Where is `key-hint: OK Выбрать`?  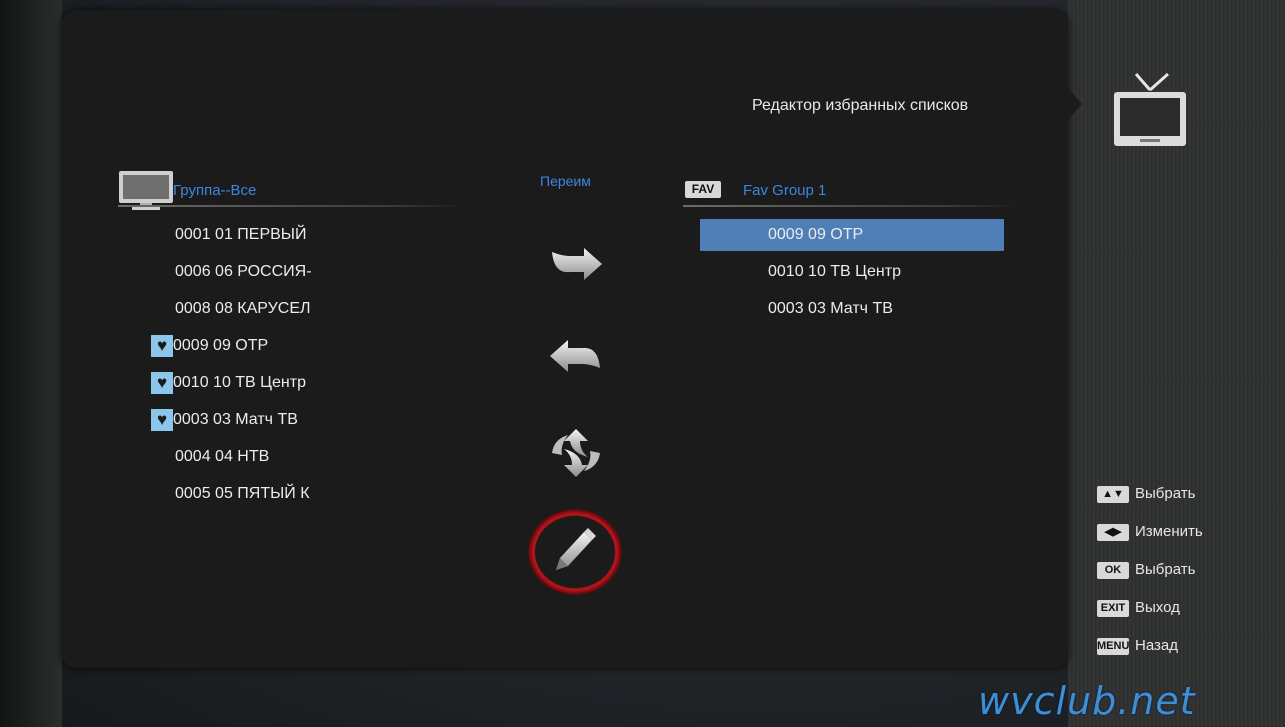 key-hint: OK Выбрать is located at coordinates (1146, 570).